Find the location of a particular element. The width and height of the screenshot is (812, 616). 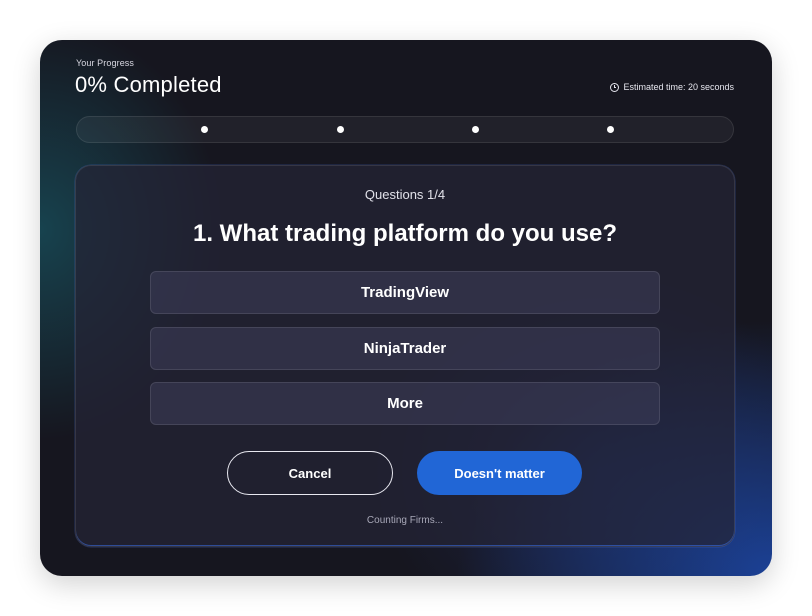

option-tradingview: TradingView is located at coordinates (405, 292).